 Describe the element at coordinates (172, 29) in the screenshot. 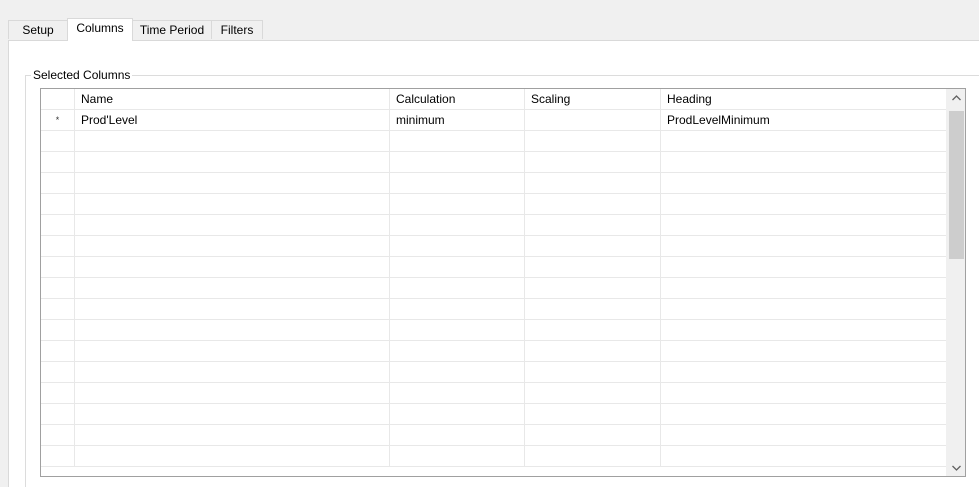

I see `tab-time-period: Time Period` at that location.